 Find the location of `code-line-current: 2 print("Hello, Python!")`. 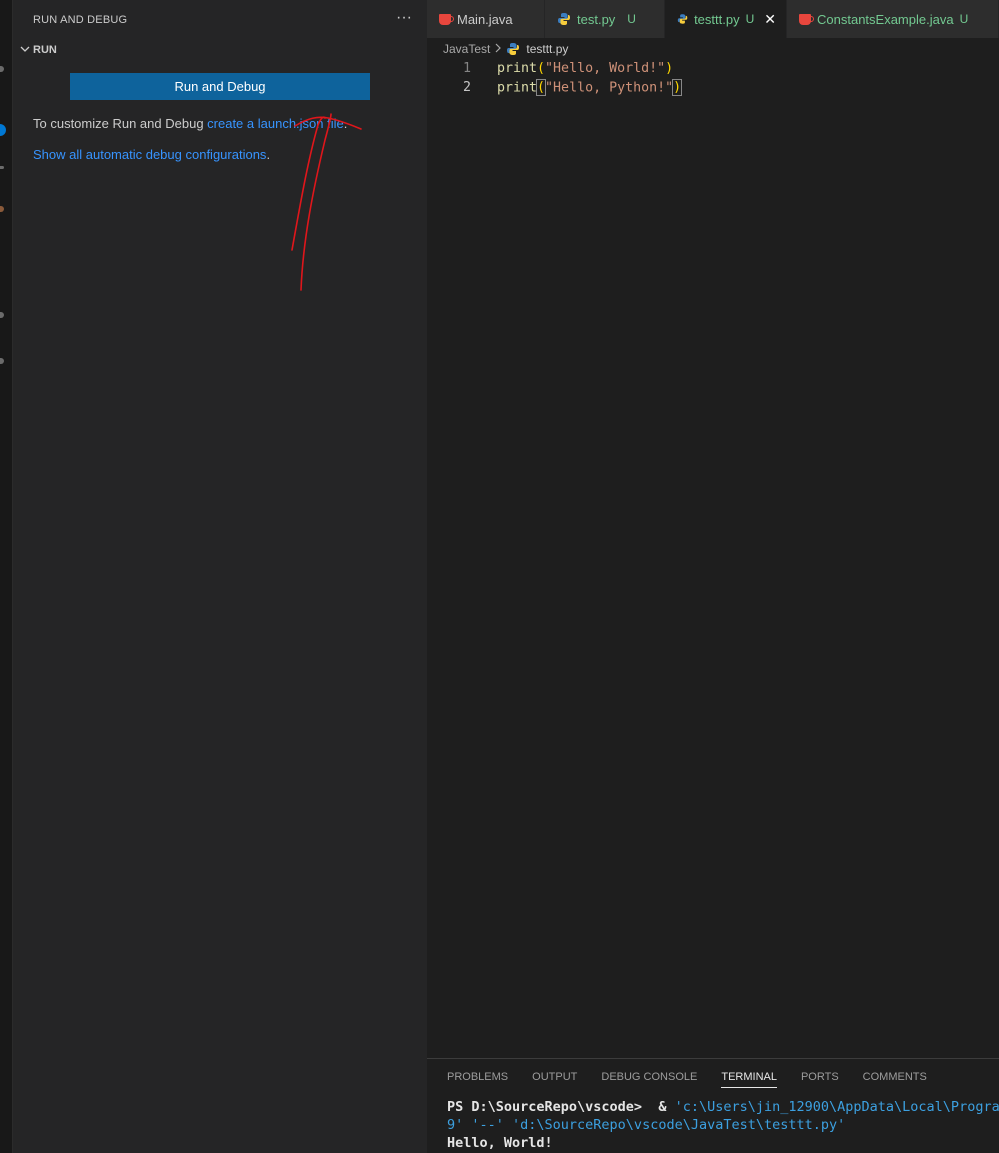

code-line-current: 2 print("Hello, Python!") is located at coordinates (713, 87).